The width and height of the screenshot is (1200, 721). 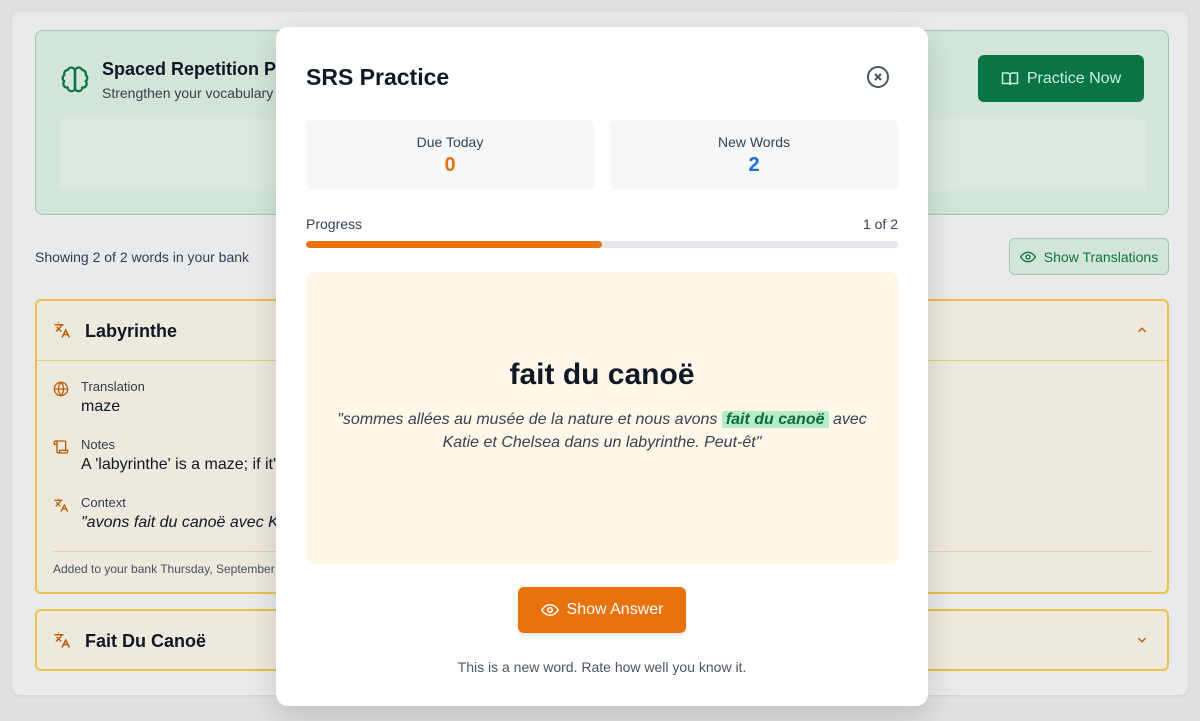 I want to click on new-words-label: New Words, so click(x=754, y=142).